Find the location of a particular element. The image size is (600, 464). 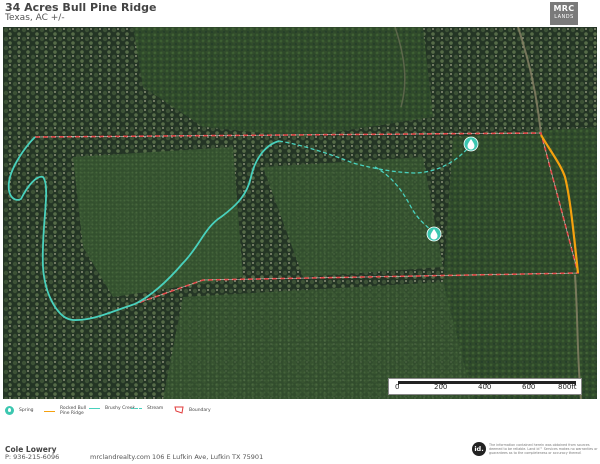

stream-line-swatch is located at coordinates (136, 408).